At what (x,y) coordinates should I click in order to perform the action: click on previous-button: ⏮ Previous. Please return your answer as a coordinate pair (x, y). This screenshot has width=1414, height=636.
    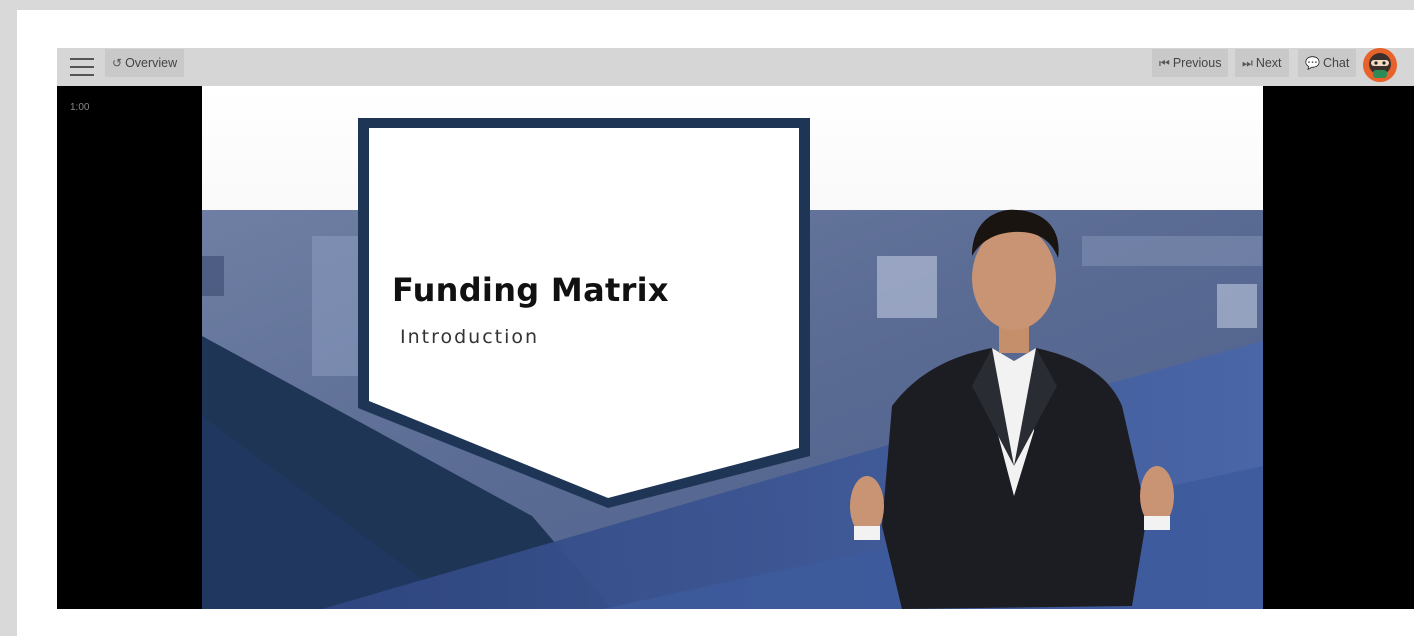
    Looking at the image, I should click on (1190, 63).